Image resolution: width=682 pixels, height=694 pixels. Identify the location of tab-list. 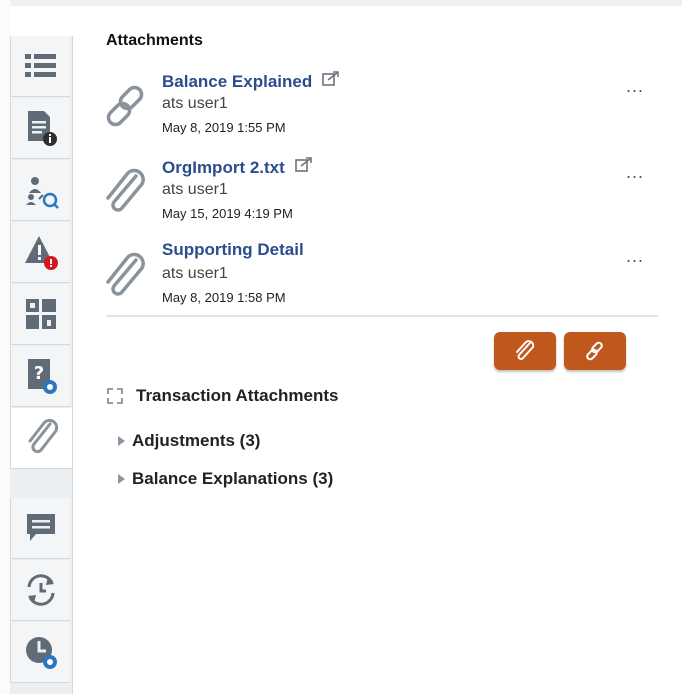
(40, 66).